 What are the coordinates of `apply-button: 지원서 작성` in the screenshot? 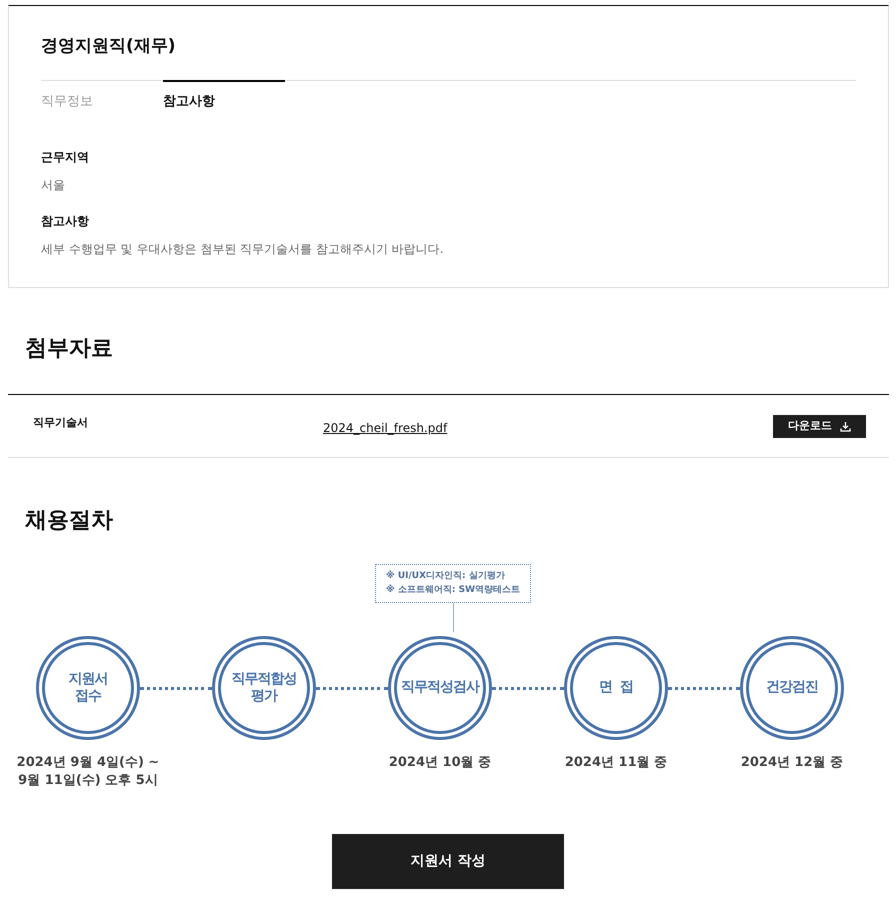 It's located at (448, 861).